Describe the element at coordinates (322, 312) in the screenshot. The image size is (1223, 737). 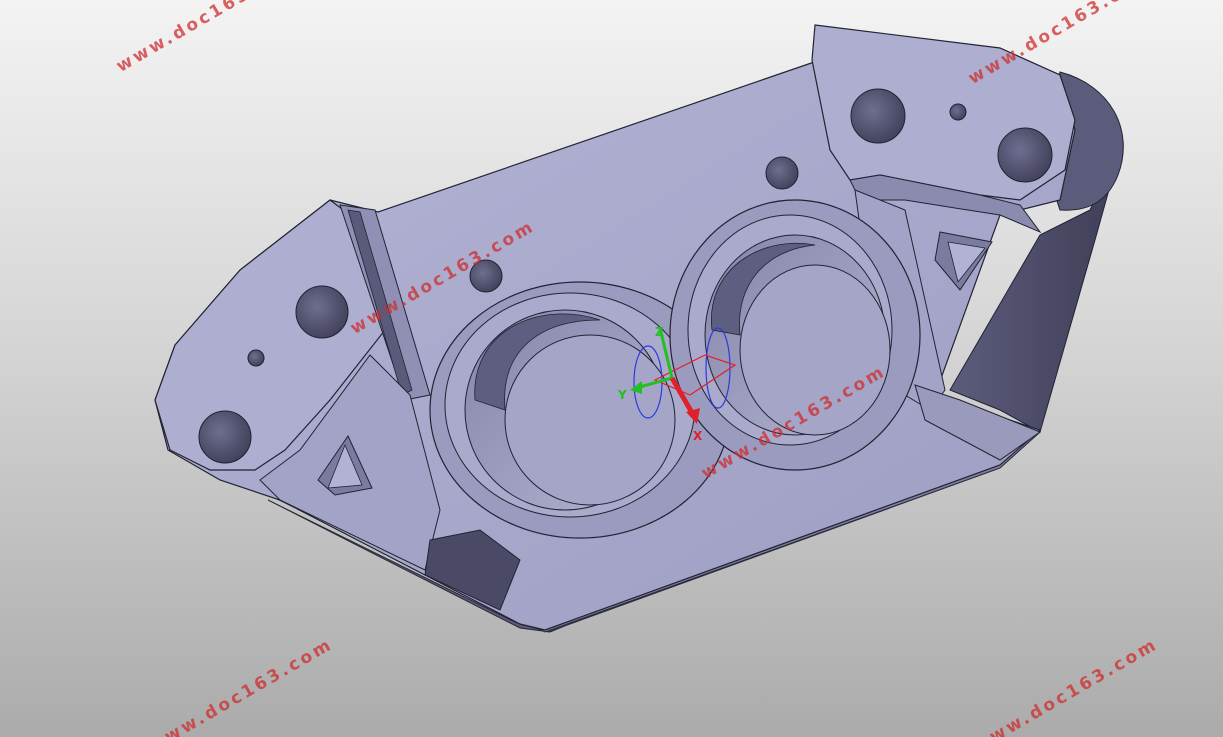
I see `left-ear-upper-hole` at that location.